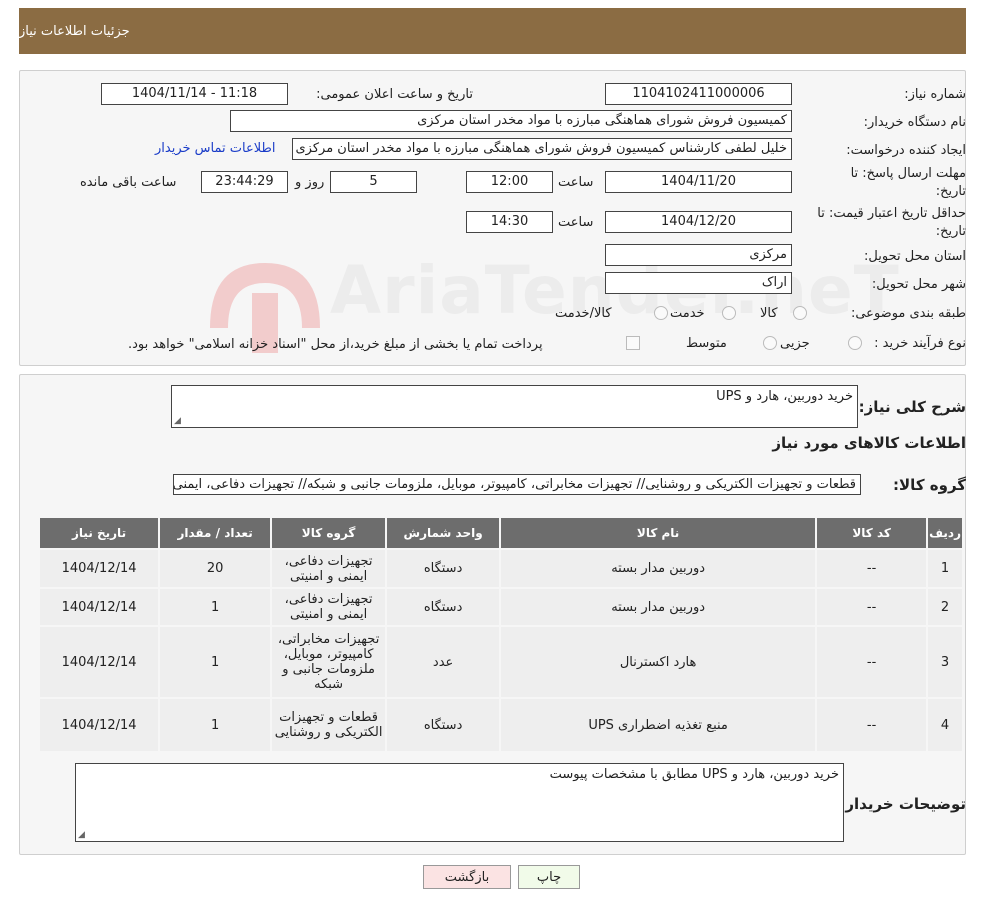 The height and width of the screenshot is (910, 985). What do you see at coordinates (950, 191) in the screenshot?
I see `reply-deadline-label-date: تاریخ:` at bounding box center [950, 191].